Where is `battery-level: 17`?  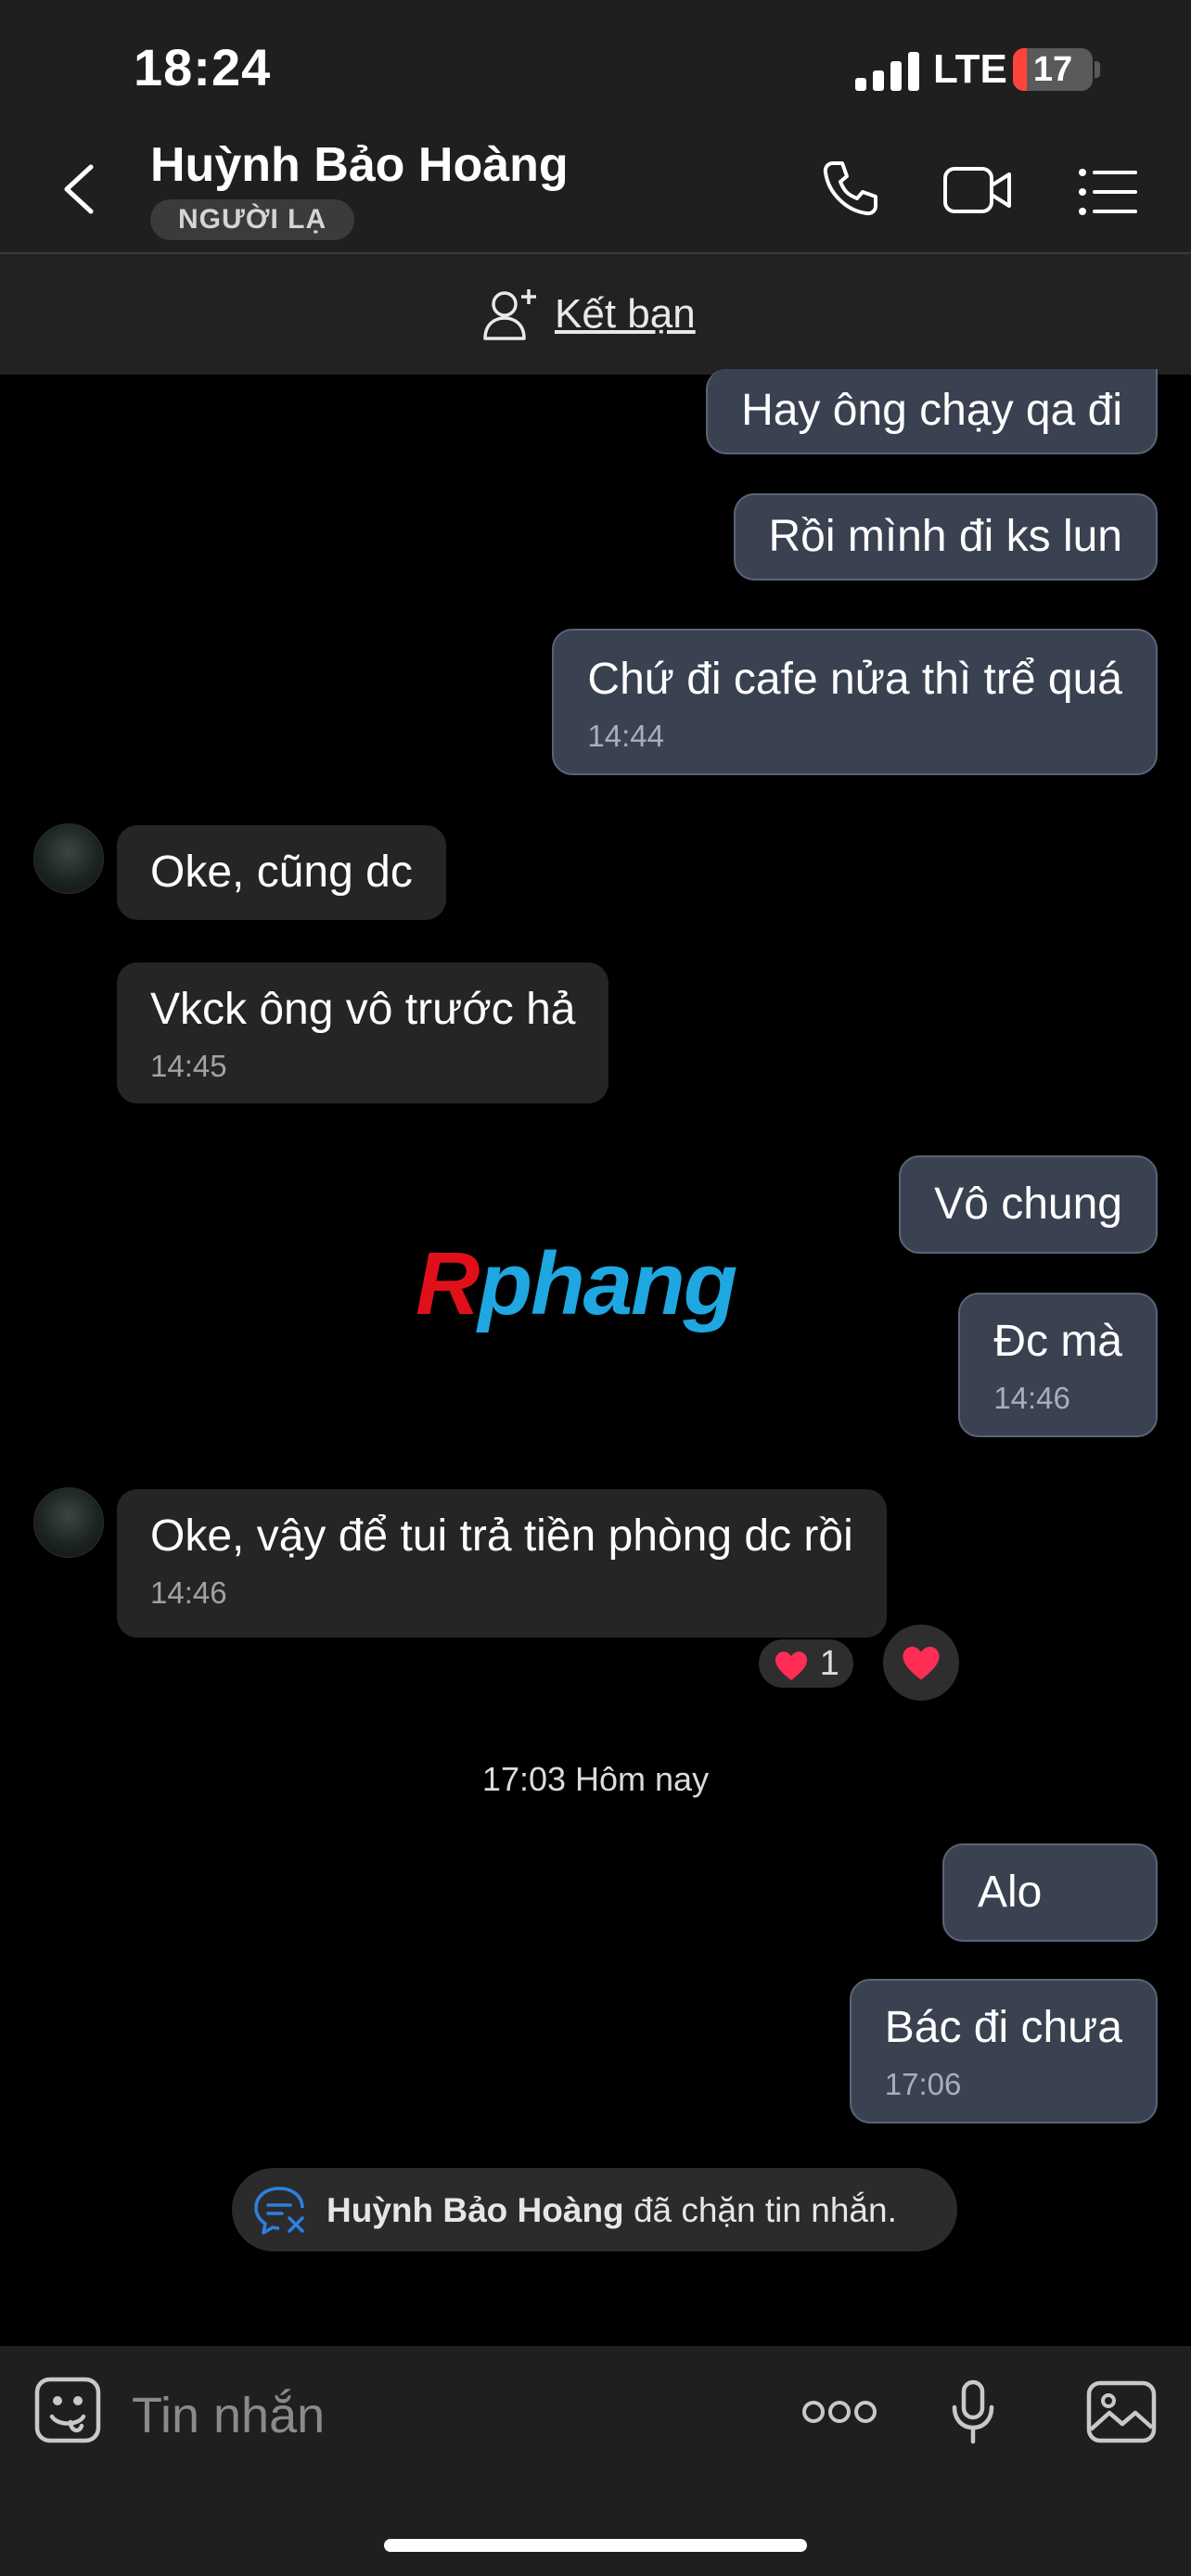 battery-level: 17 is located at coordinates (1052, 69).